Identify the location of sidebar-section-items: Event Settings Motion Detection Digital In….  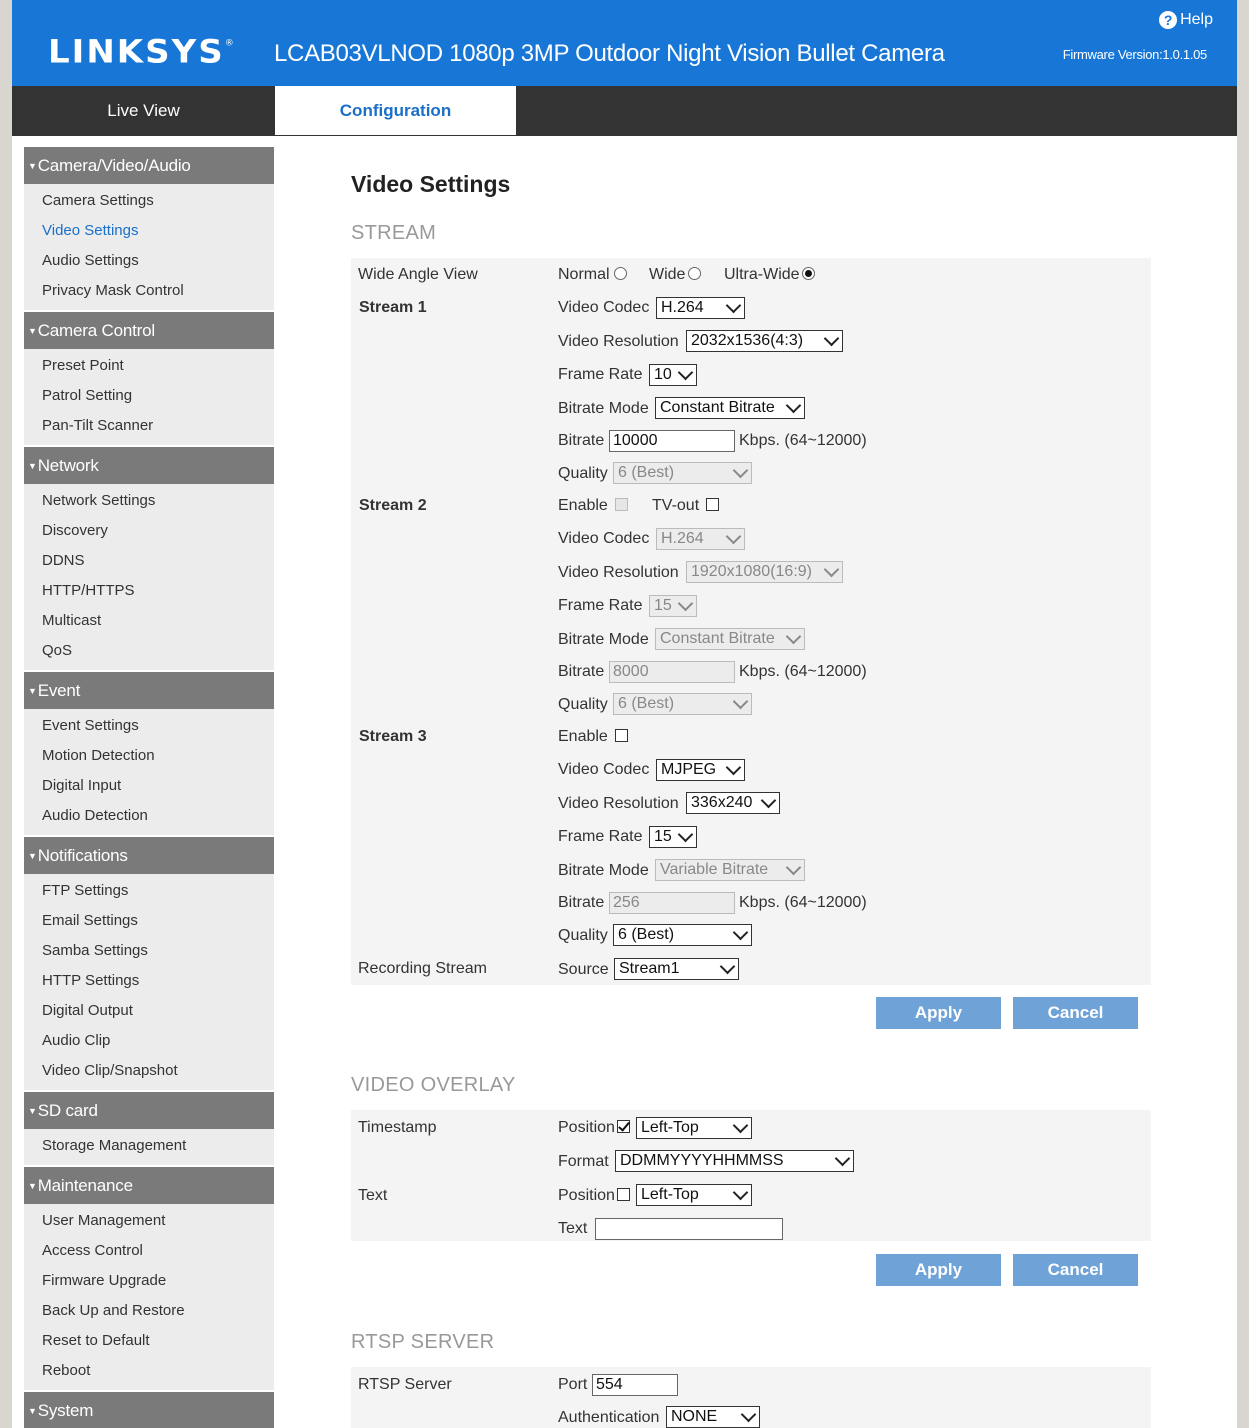
(149, 772).